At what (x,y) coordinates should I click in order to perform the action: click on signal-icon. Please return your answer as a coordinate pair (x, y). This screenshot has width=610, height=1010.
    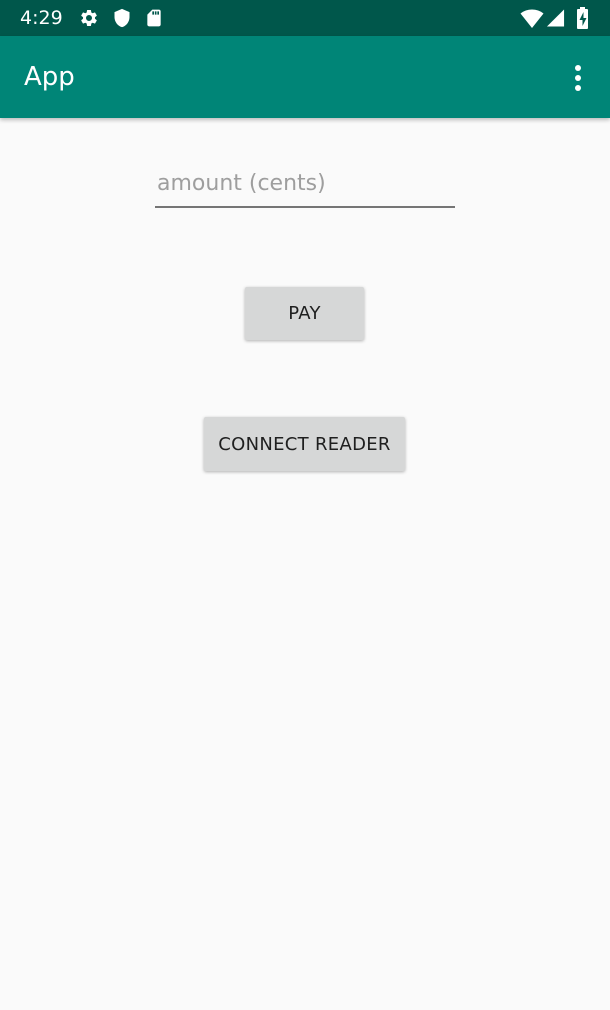
    Looking at the image, I should click on (555, 18).